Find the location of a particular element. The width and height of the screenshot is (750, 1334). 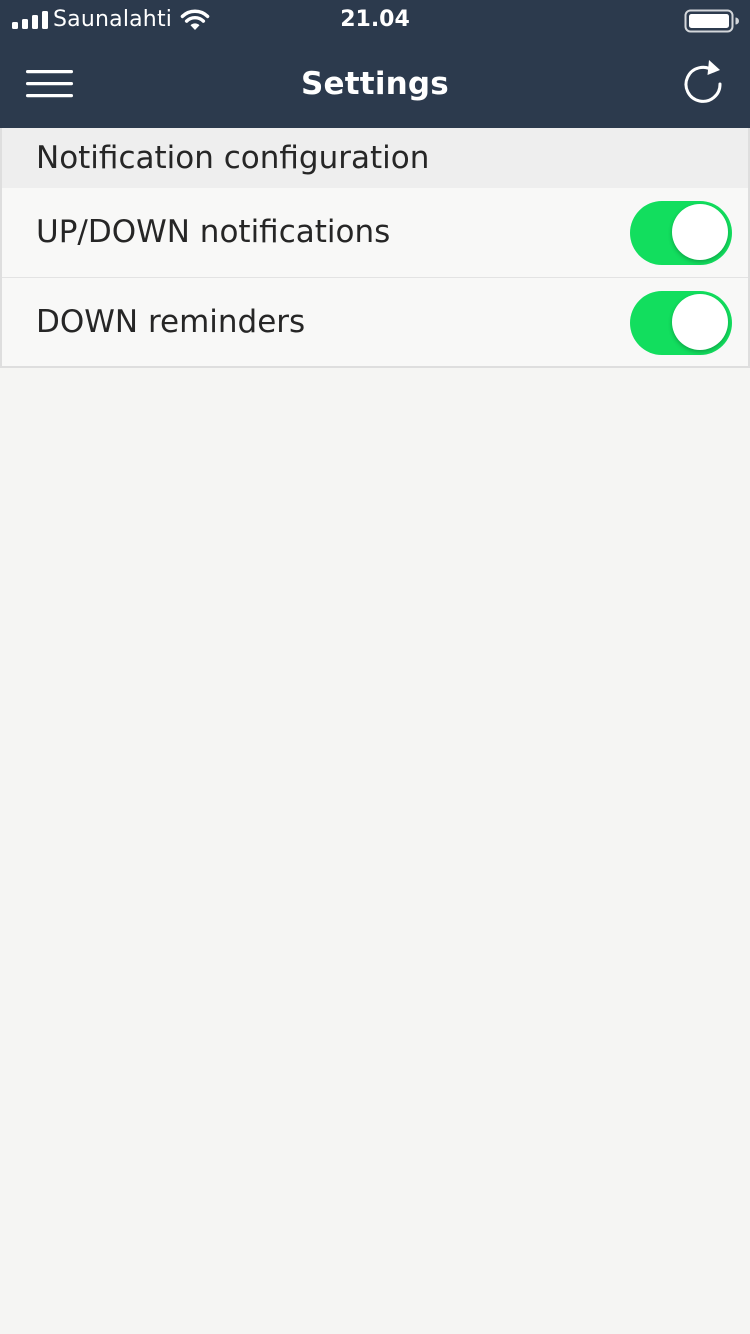

setting-label: DOWN reminders is located at coordinates (171, 322).